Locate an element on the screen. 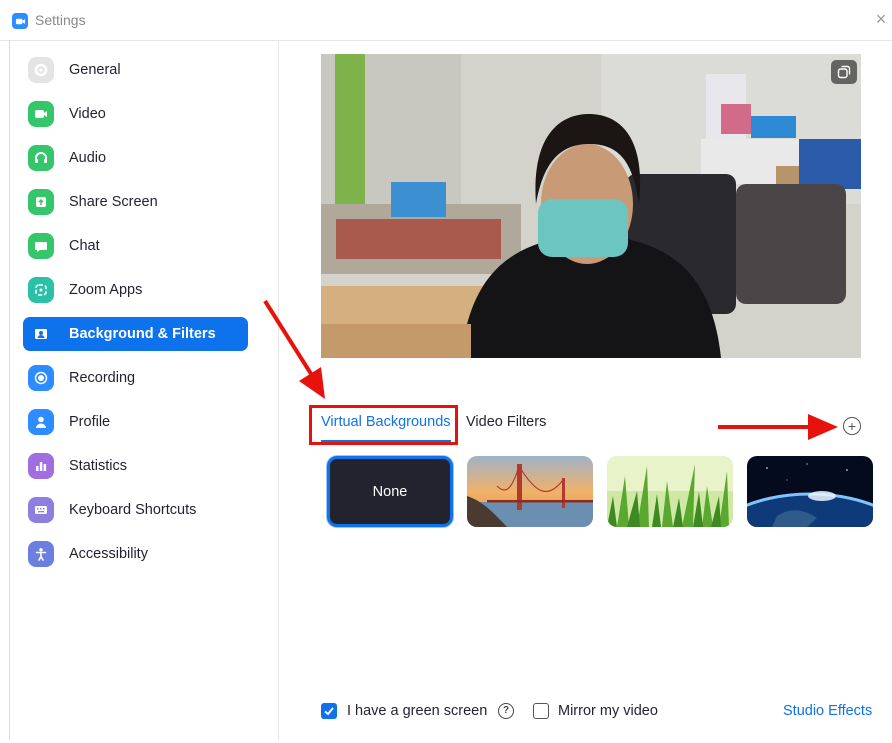  sidebar-item-label: Audio is located at coordinates (88, 158).